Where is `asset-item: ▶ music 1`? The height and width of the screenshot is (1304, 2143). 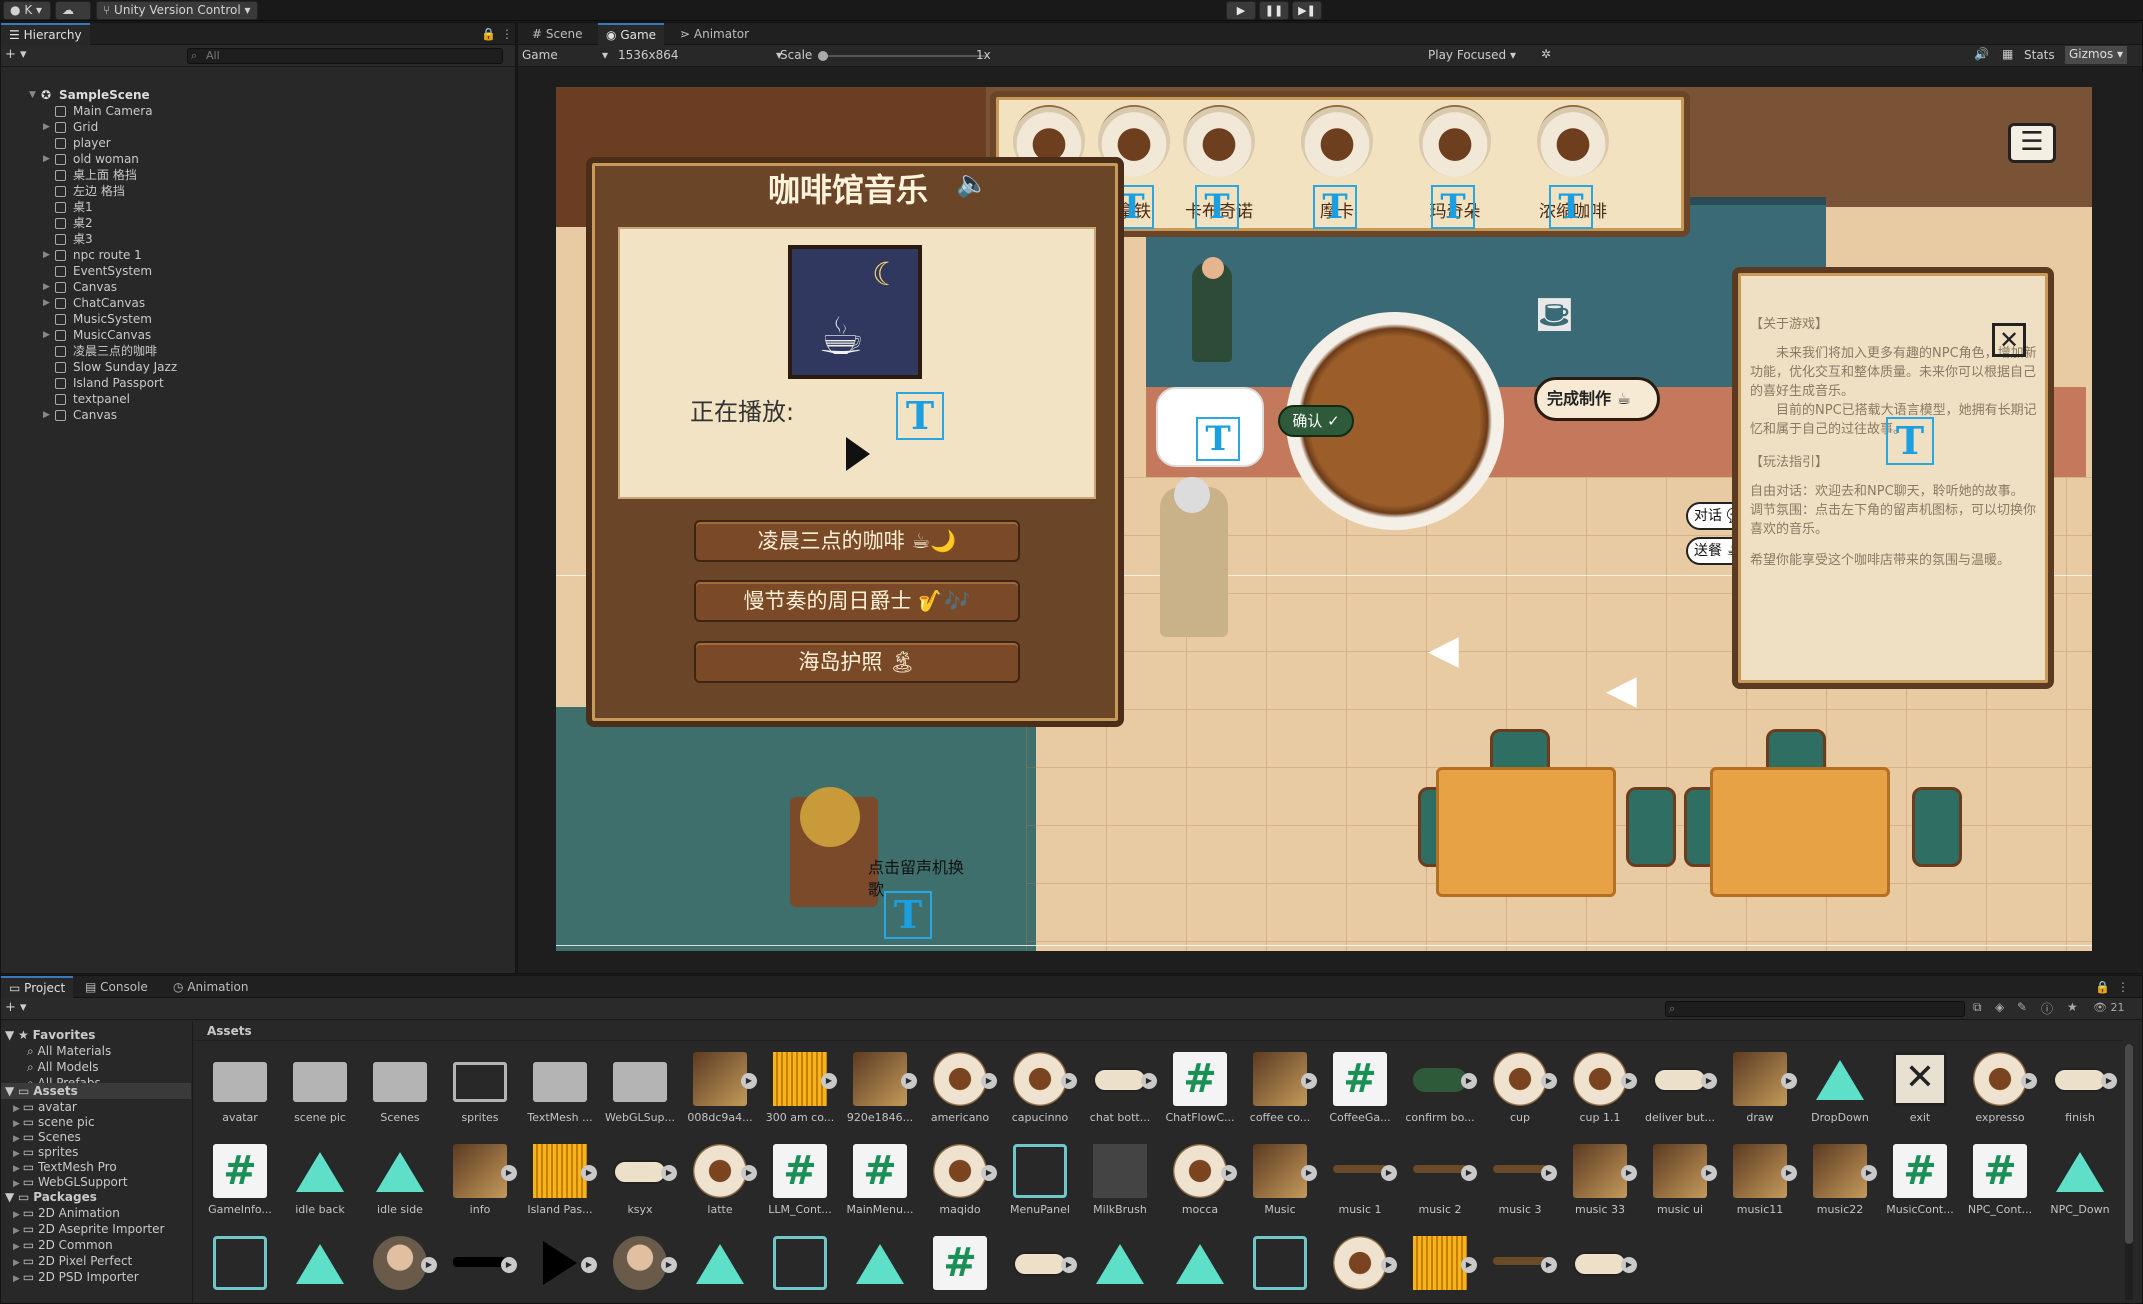
asset-item: ▶ music 1 is located at coordinates (1360, 1183).